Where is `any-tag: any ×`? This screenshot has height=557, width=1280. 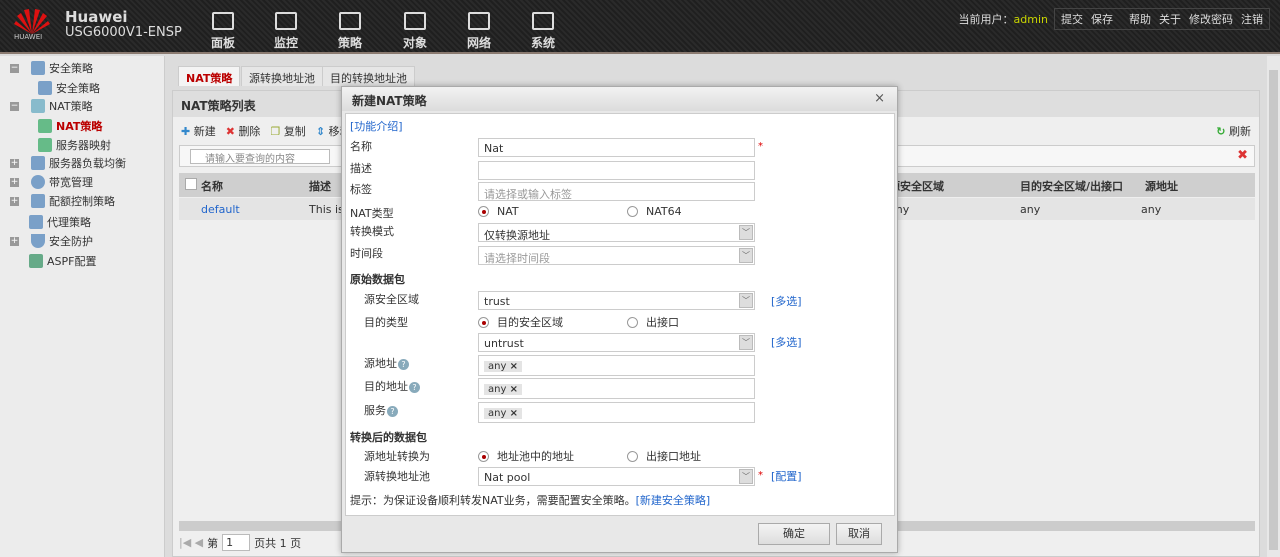
any-tag: any × is located at coordinates (503, 366).